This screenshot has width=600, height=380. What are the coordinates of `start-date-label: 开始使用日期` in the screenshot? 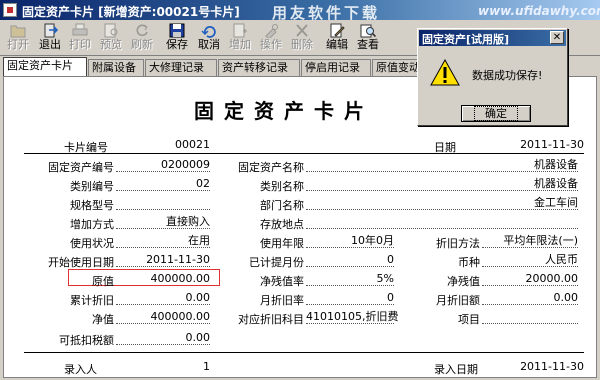 It's located at (81, 262).